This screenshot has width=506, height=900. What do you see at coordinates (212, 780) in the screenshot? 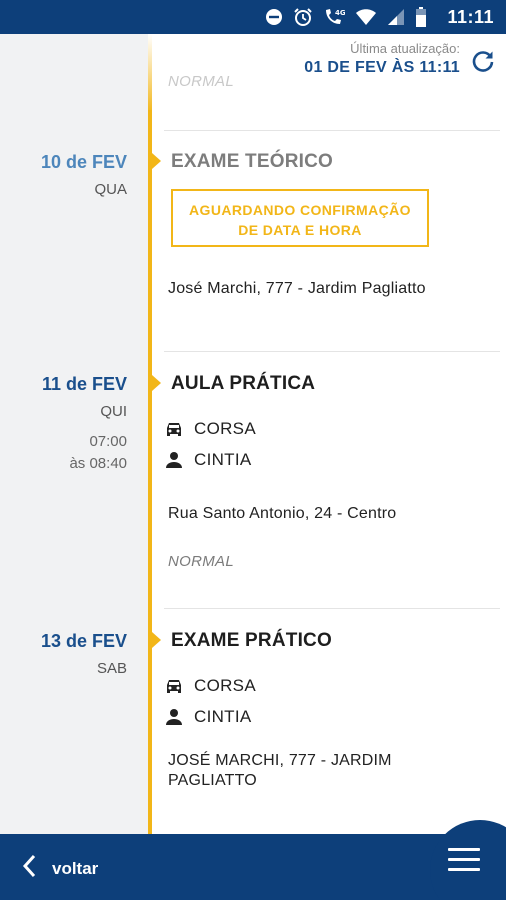
I see `event-address-line-2: PAGLIATTO` at bounding box center [212, 780].